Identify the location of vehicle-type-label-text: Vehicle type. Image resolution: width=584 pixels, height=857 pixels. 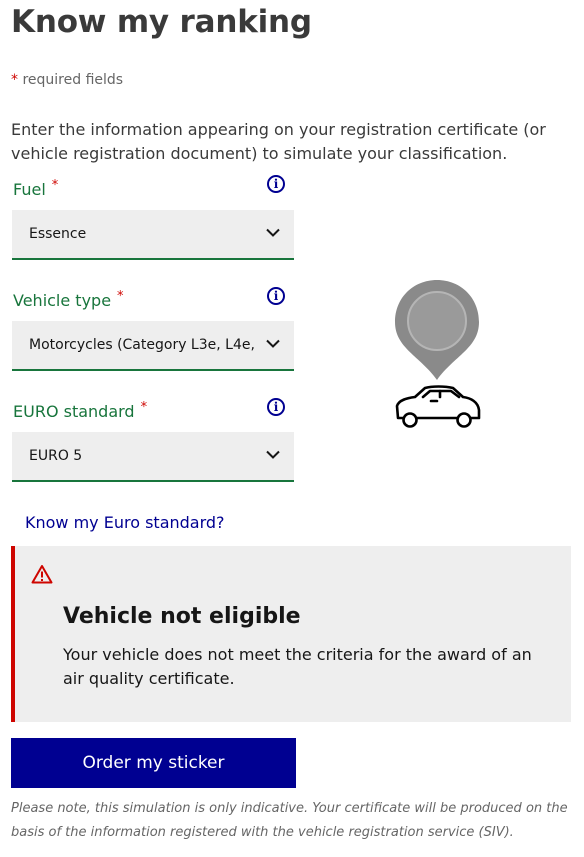
(62, 300).